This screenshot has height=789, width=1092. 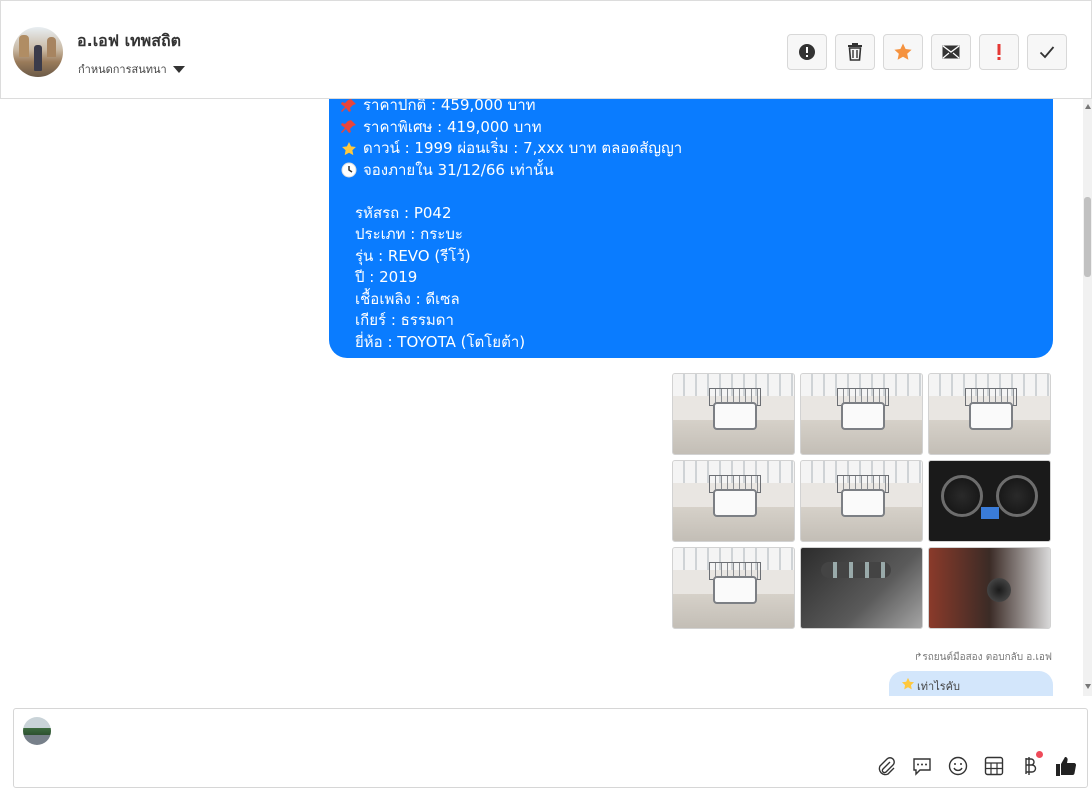 I want to click on spec-line: เกียร์ : ธรรมดา, so click(x=404, y=320).